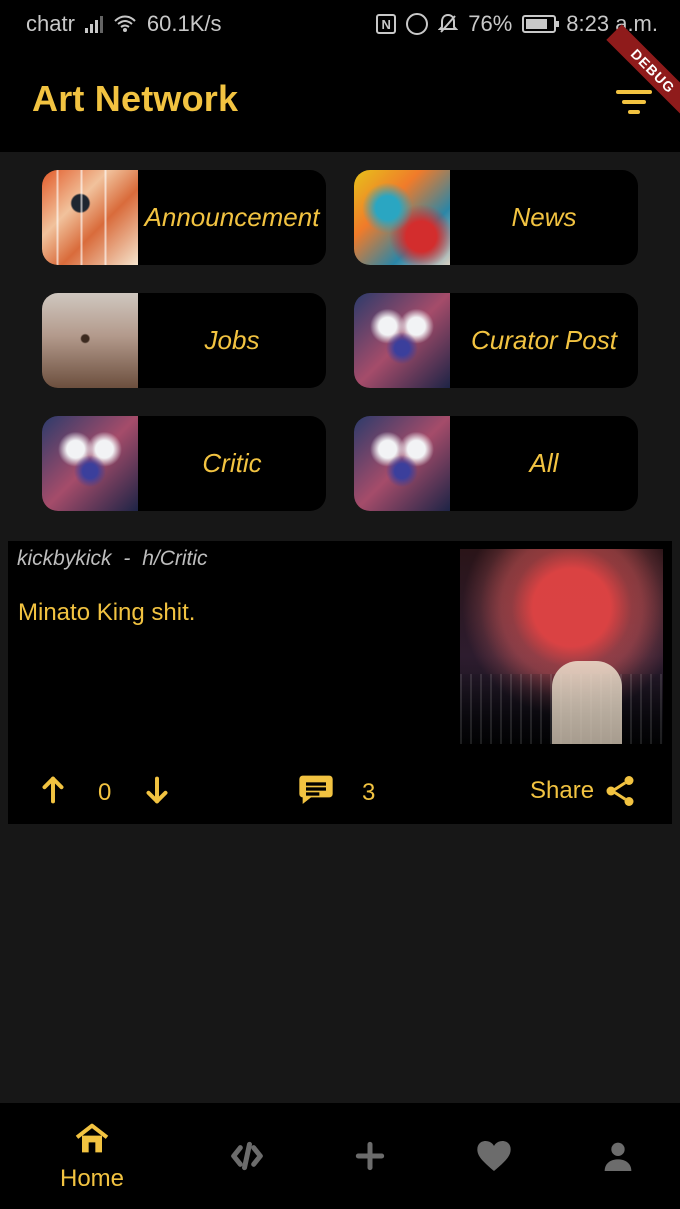 The height and width of the screenshot is (1209, 680). What do you see at coordinates (340, 88) in the screenshot?
I see `app-bar: Art Network DEBUG` at bounding box center [340, 88].